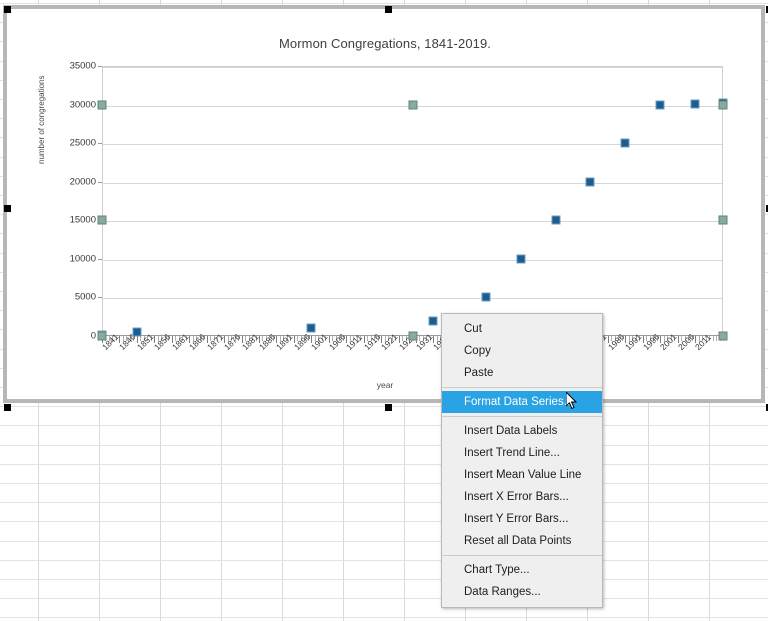 The height and width of the screenshot is (621, 768). What do you see at coordinates (82, 259) in the screenshot?
I see `y-axis-tick-label: 10000` at bounding box center [82, 259].